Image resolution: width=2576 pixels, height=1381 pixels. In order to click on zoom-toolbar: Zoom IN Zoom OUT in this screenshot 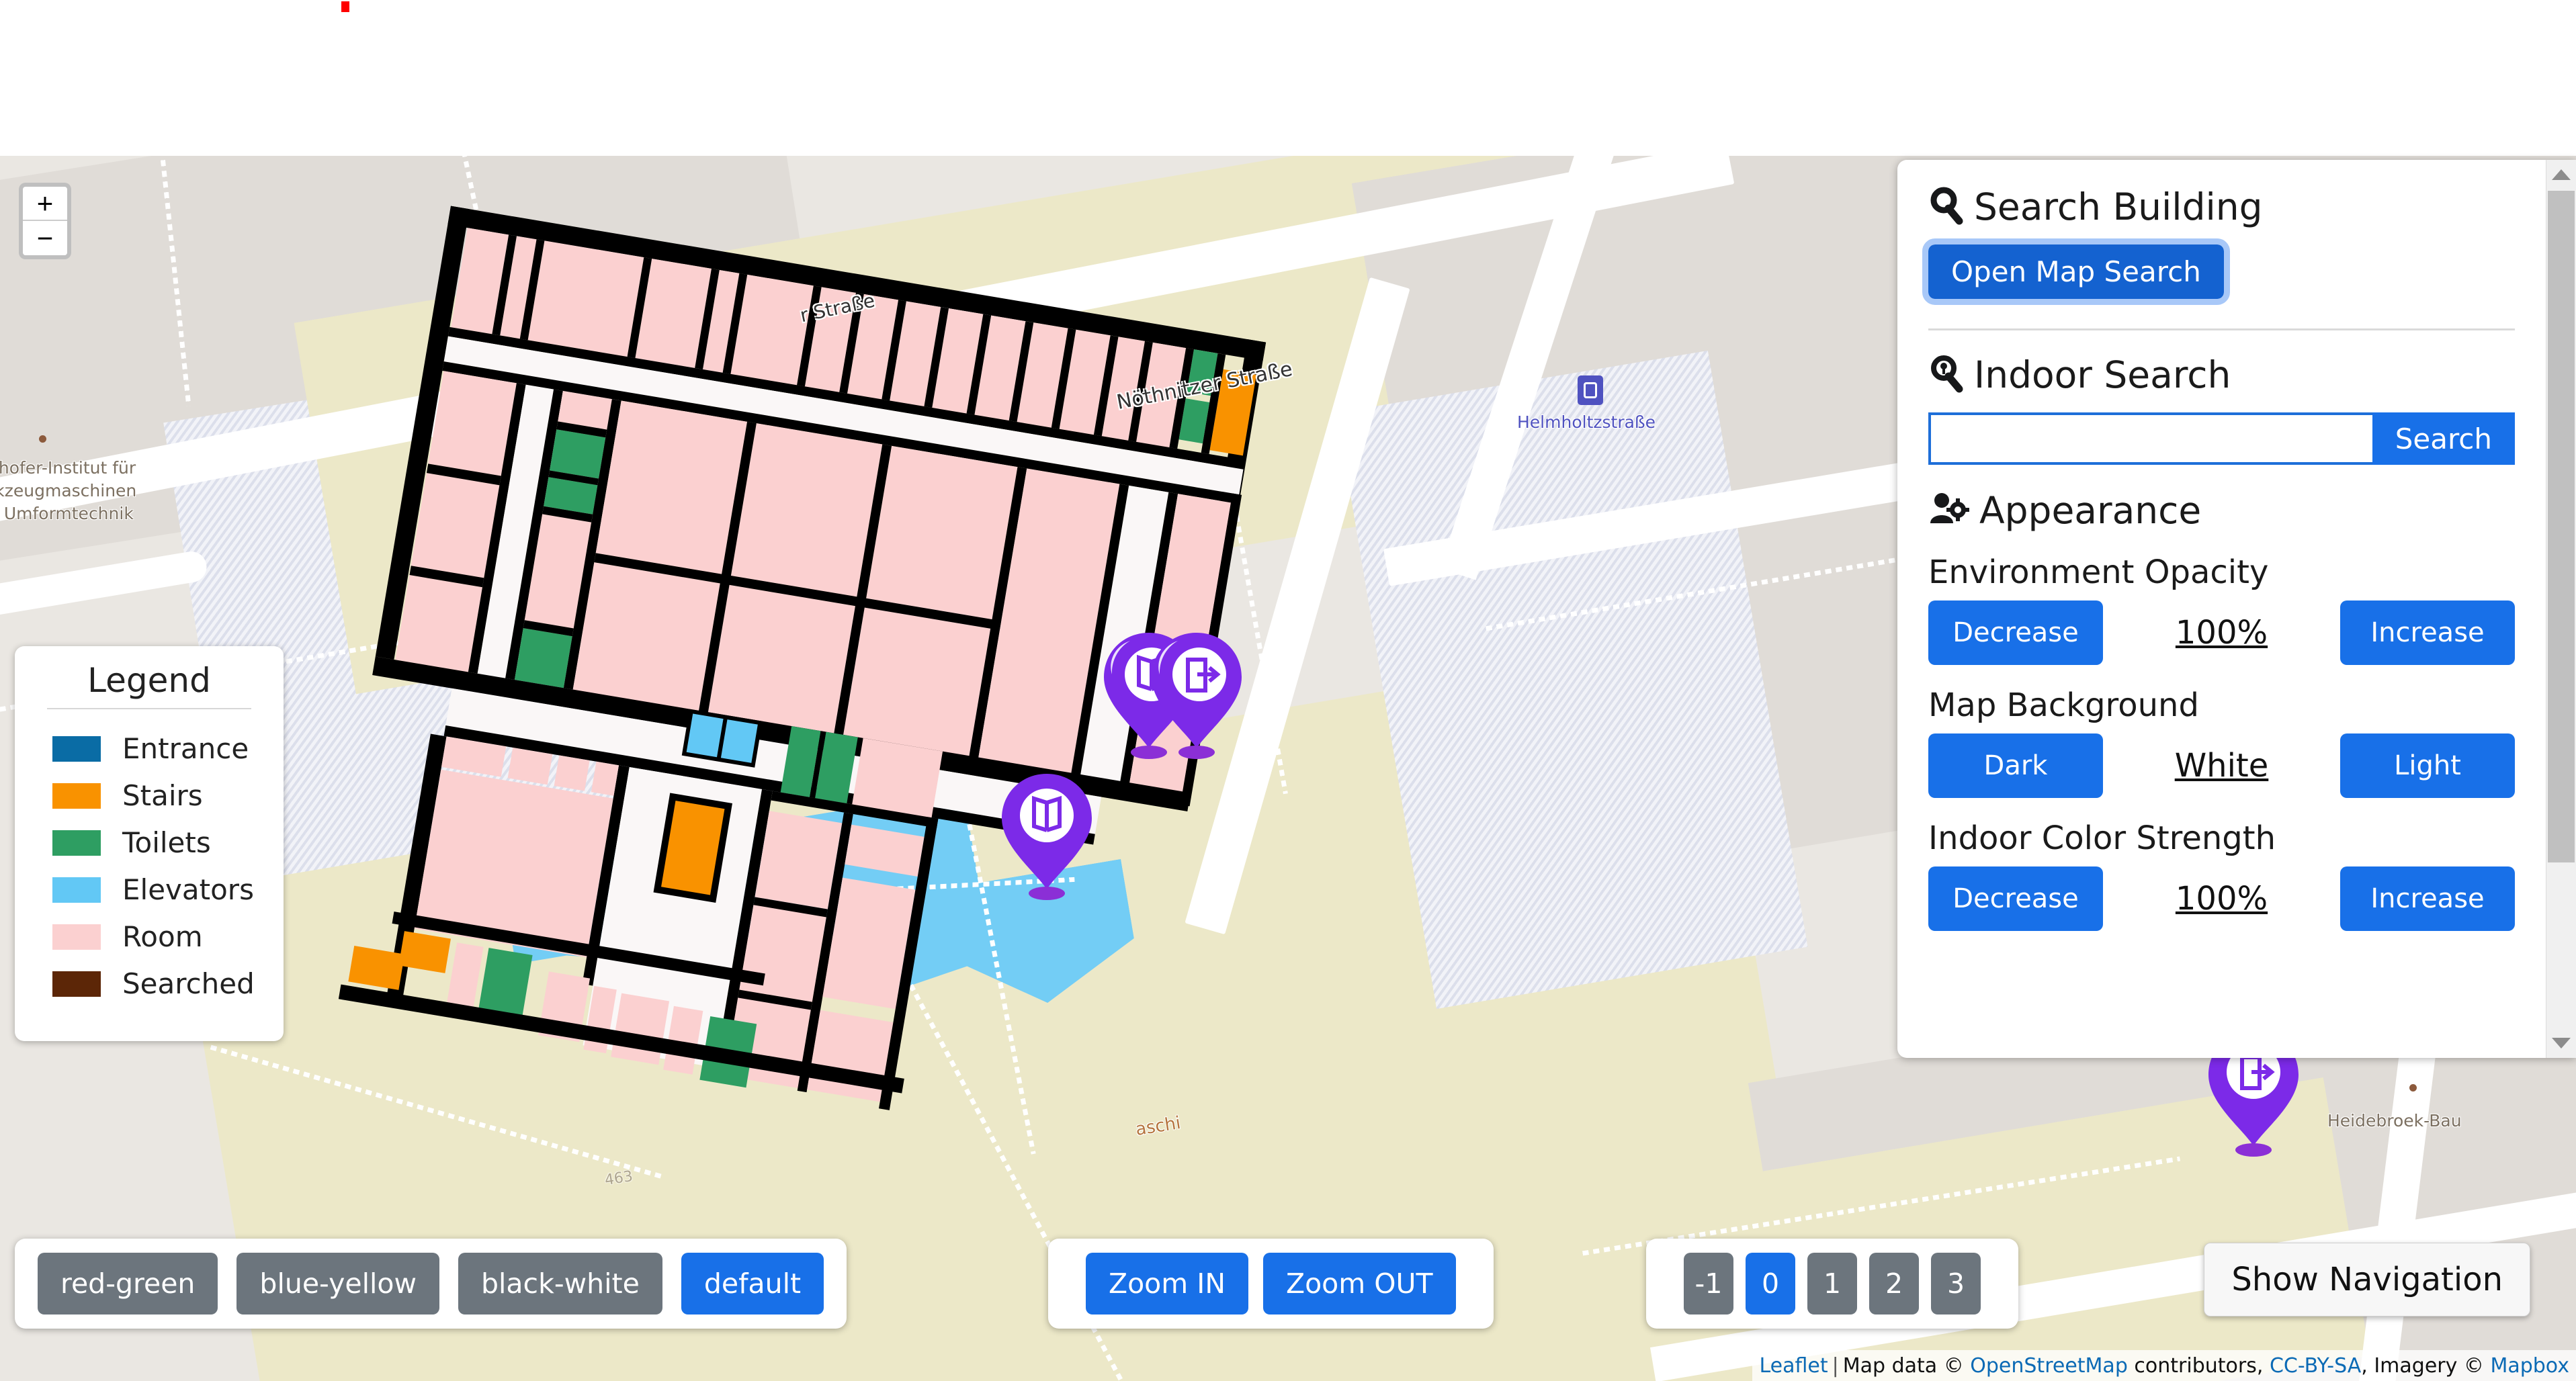, I will do `click(1271, 1284)`.